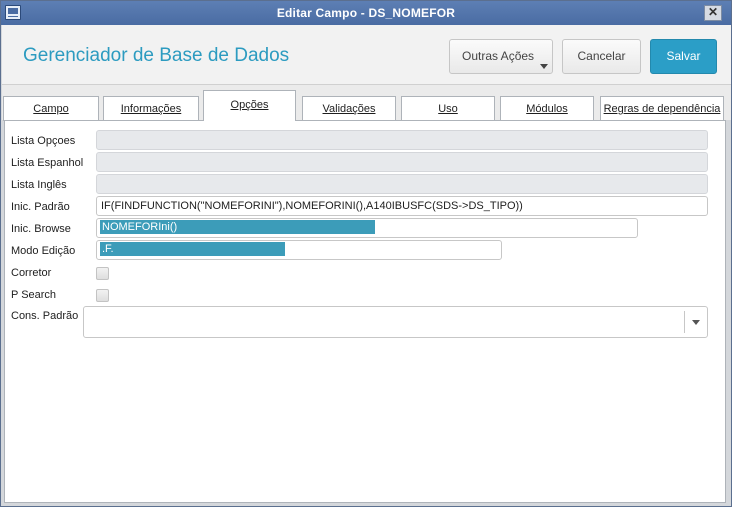  I want to click on title-bar: Editar Campo - DS_NOMEFOR ✕, so click(366, 13).